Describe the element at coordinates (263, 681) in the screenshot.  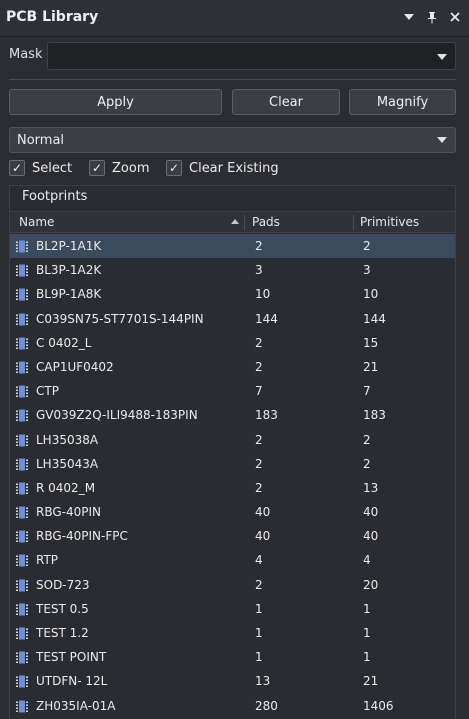
I see `footprint-pads: 13` at that location.